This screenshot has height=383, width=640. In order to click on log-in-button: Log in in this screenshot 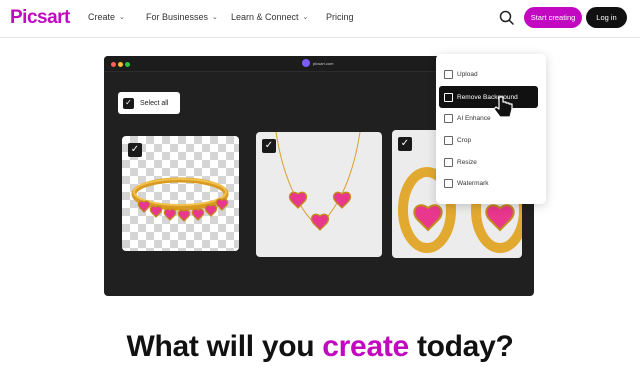, I will do `click(606, 17)`.